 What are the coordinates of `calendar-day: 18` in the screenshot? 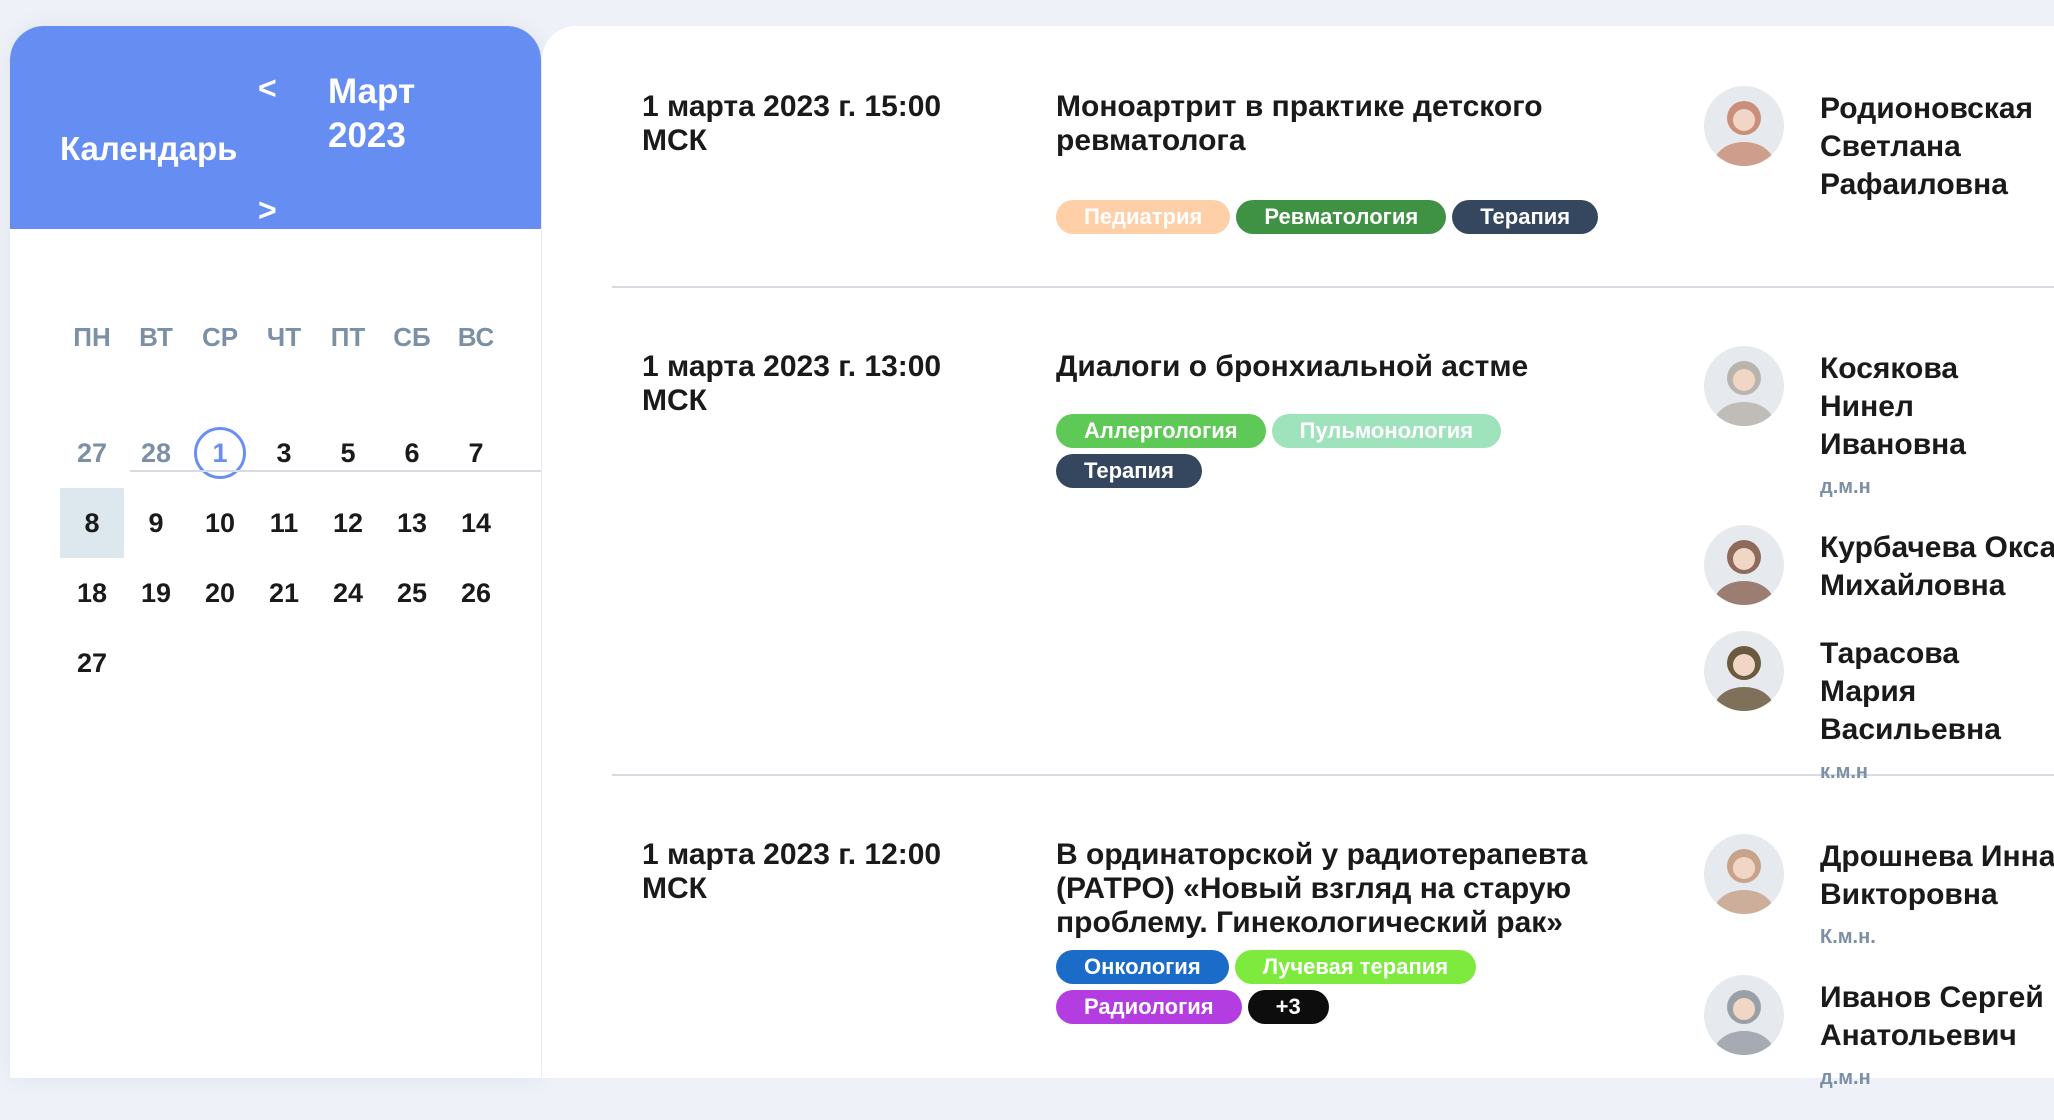 It's located at (92, 593).